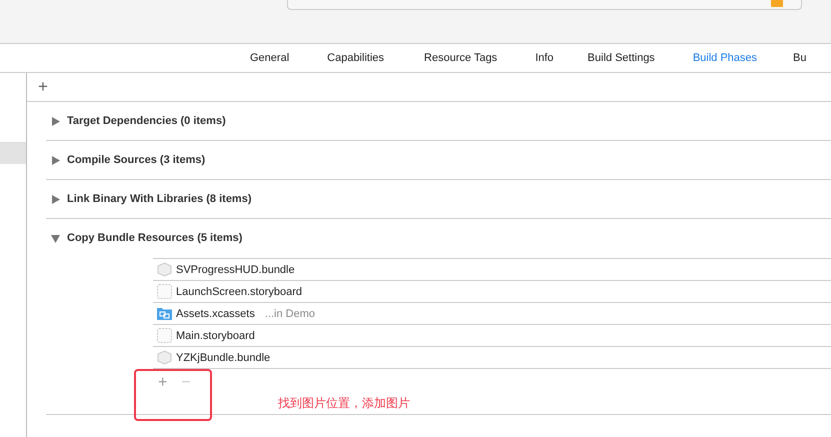  What do you see at coordinates (355, 58) in the screenshot?
I see `tab: Capabilities` at bounding box center [355, 58].